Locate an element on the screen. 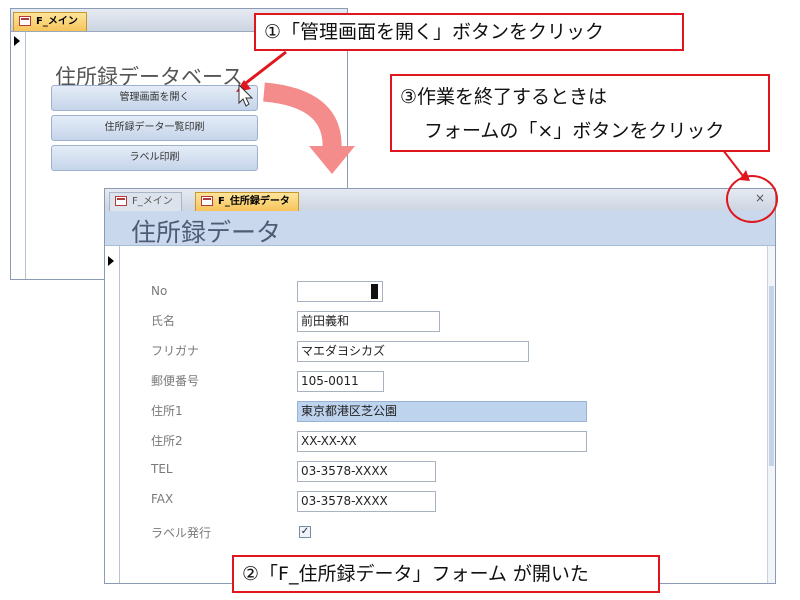 Image resolution: width=800 pixels, height=600 pixels. step3-text-line1: ③作業を終了するときは is located at coordinates (504, 97).